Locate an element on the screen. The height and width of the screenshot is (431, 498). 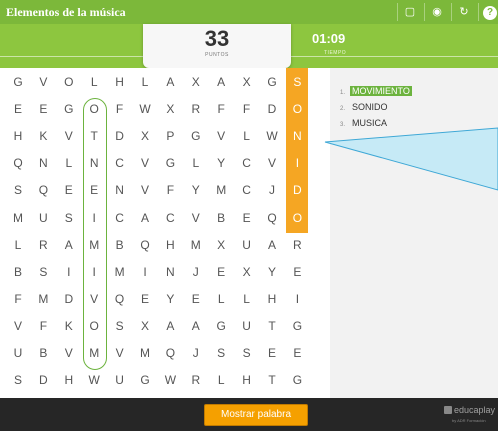
restart-icon: ↻ is located at coordinates (464, 12).